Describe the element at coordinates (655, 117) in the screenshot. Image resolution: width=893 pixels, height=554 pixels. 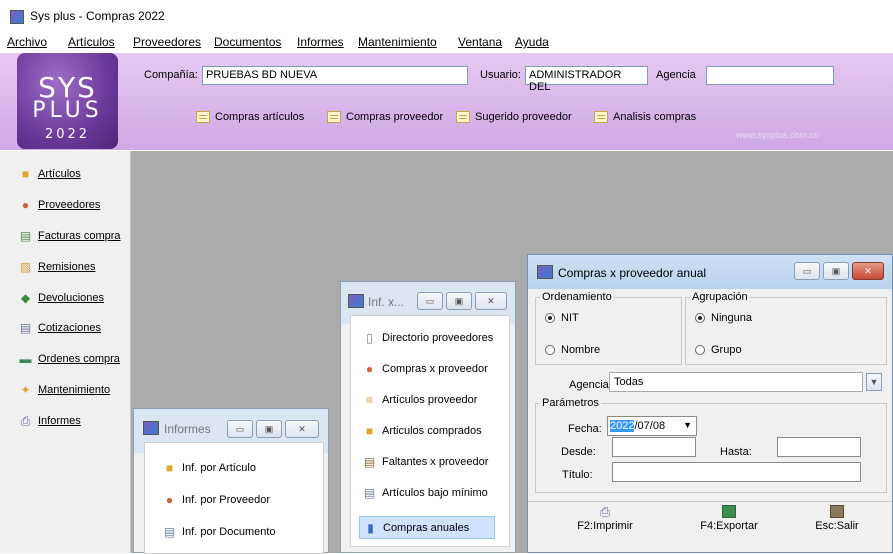
I see `analisis-compras-label: Analisis compras` at that location.